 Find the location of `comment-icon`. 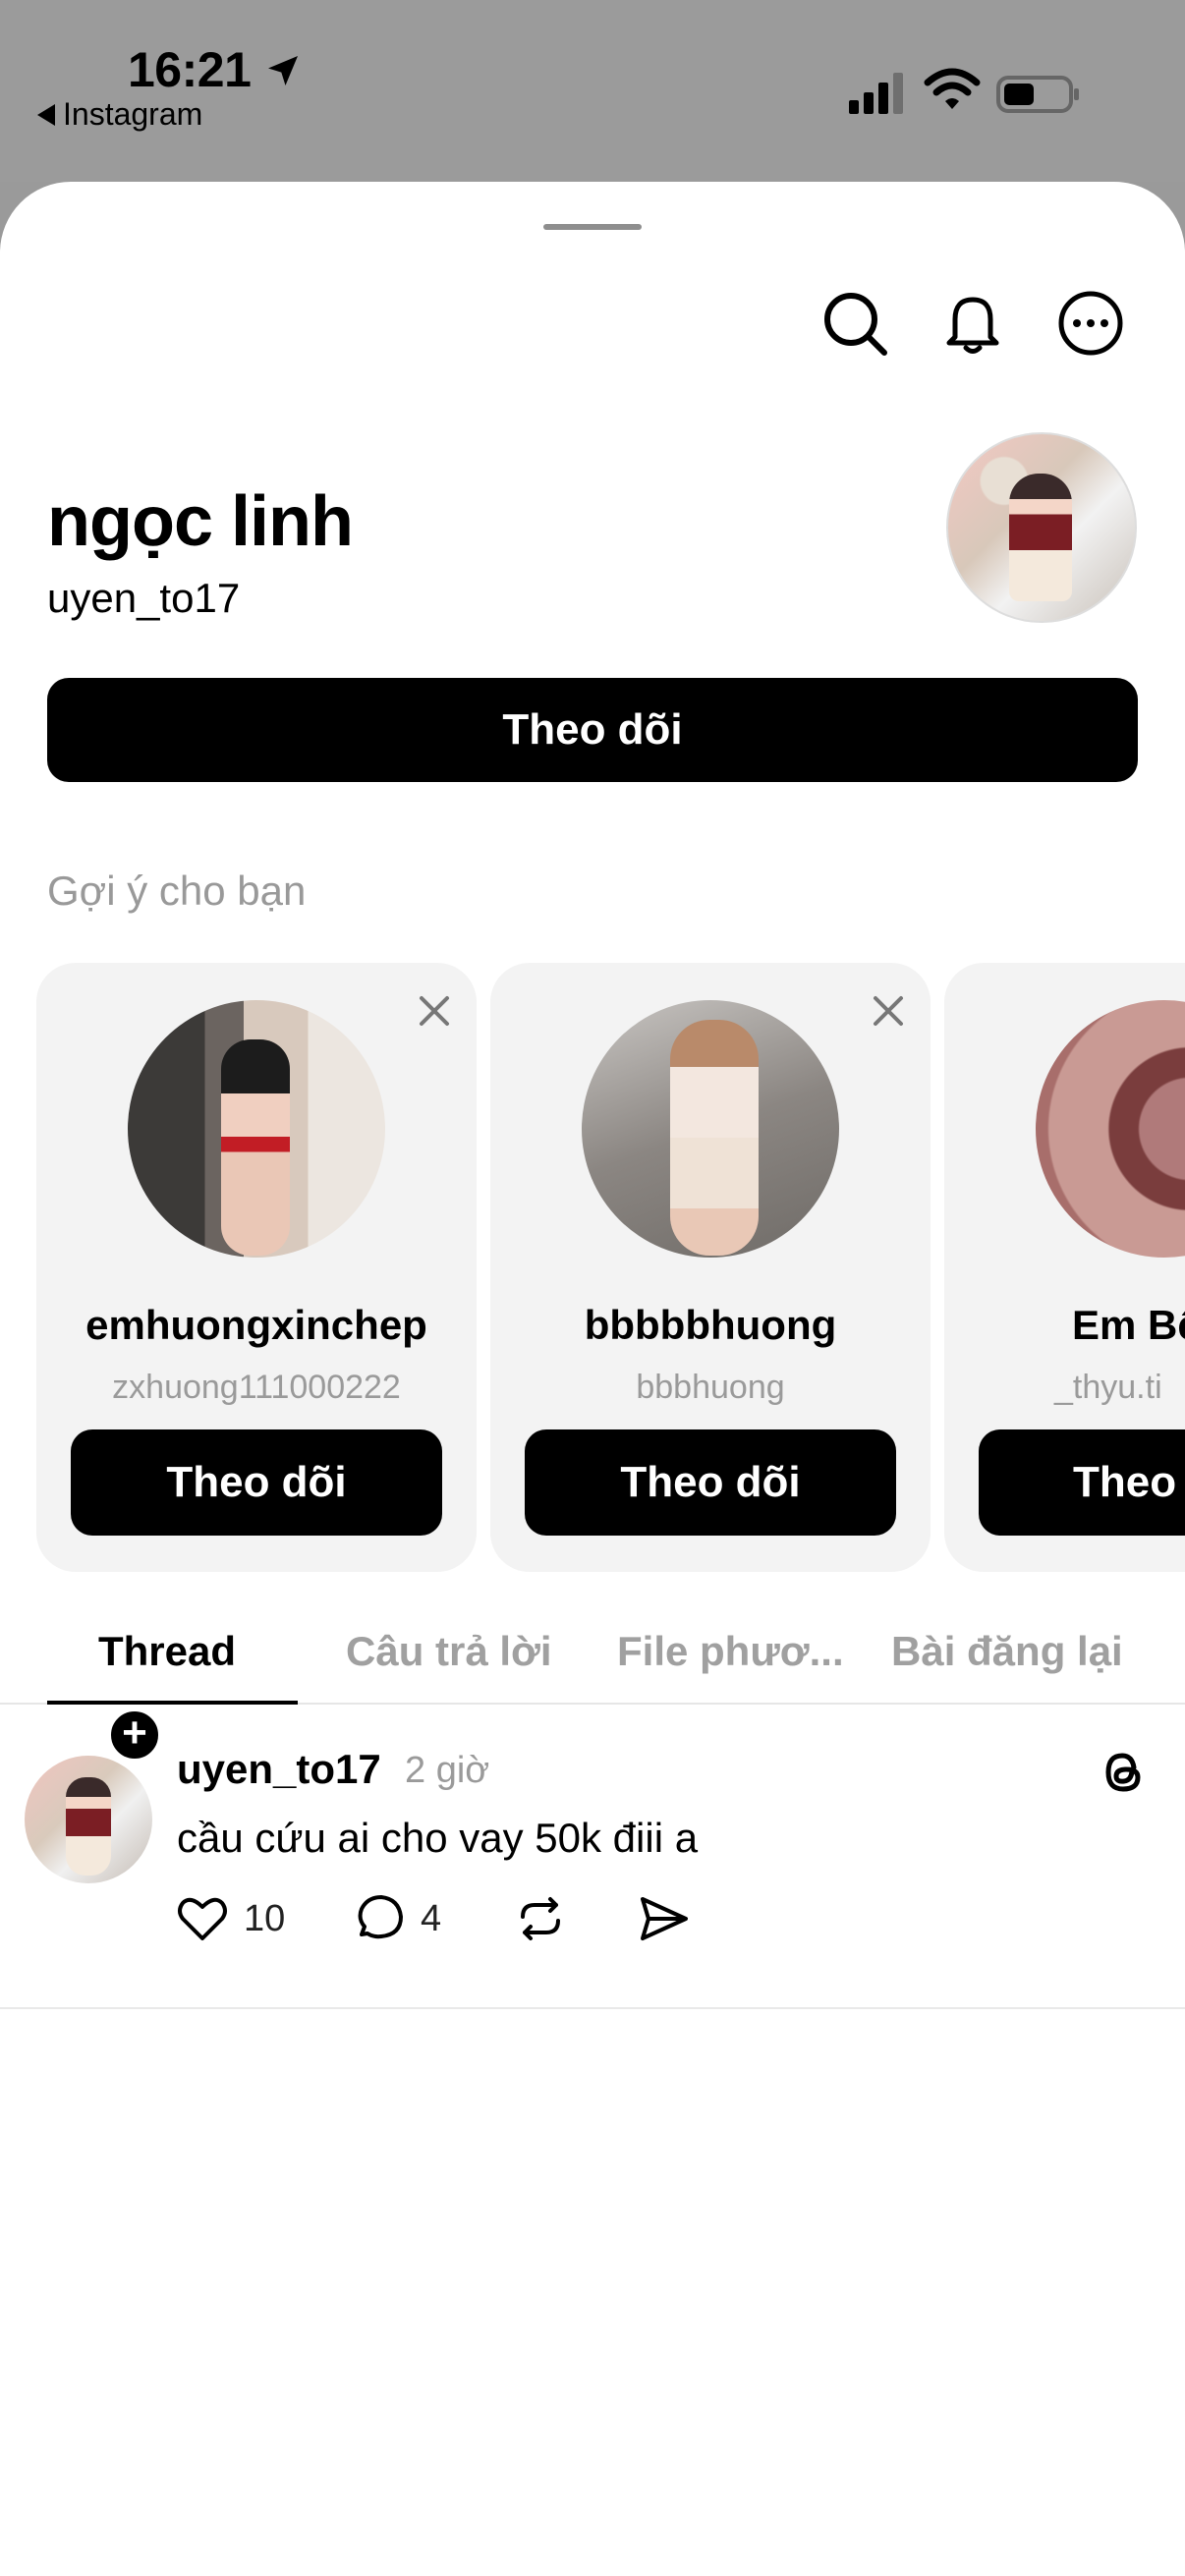

comment-icon is located at coordinates (381, 1917).